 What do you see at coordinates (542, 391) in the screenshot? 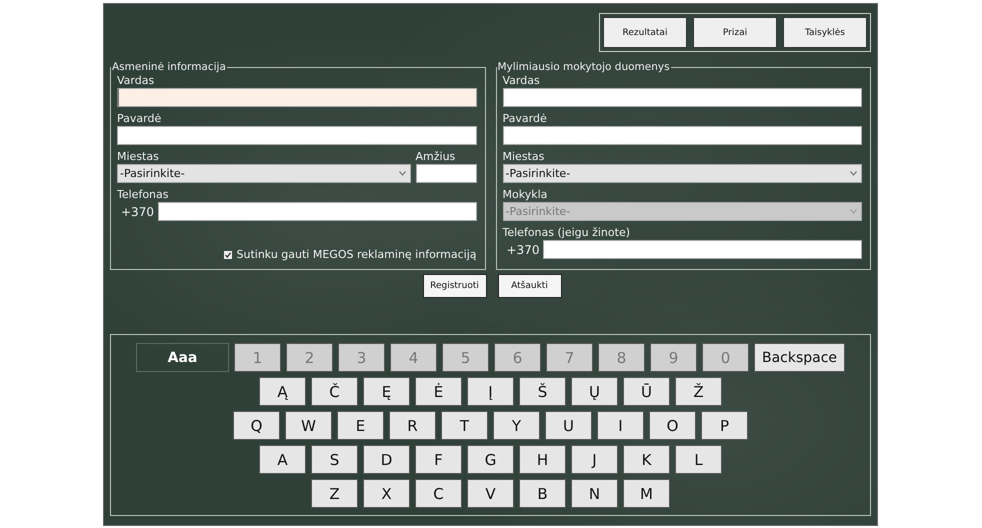
I see `key: Š` at bounding box center [542, 391].